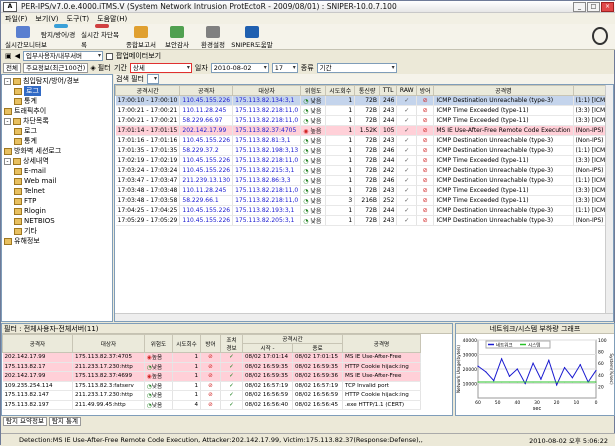  Describe the element at coordinates (57, 151) in the screenshot. I see `tree-node: 방화벽 세션로그` at that location.